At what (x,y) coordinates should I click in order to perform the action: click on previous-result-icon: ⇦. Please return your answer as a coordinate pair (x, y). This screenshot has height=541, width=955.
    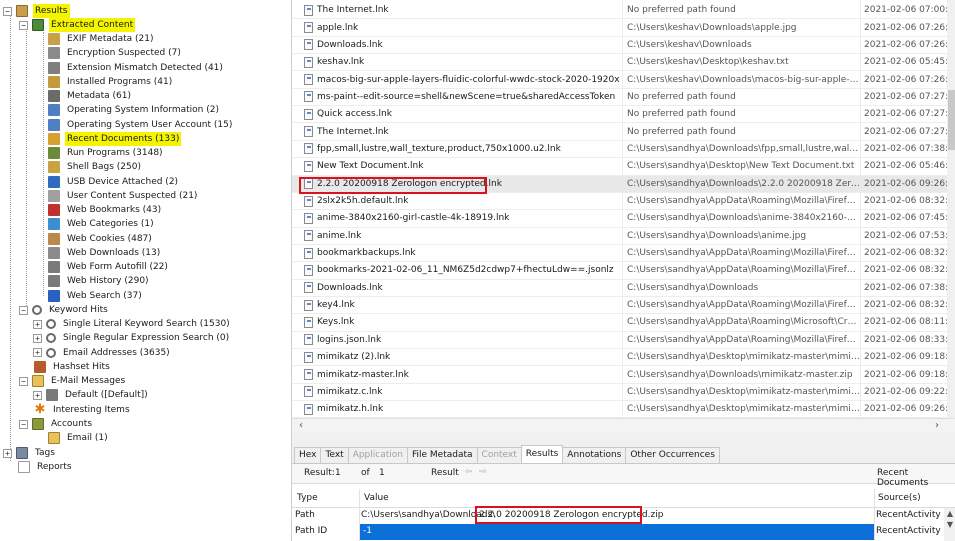
    Looking at the image, I should click on (469, 472).